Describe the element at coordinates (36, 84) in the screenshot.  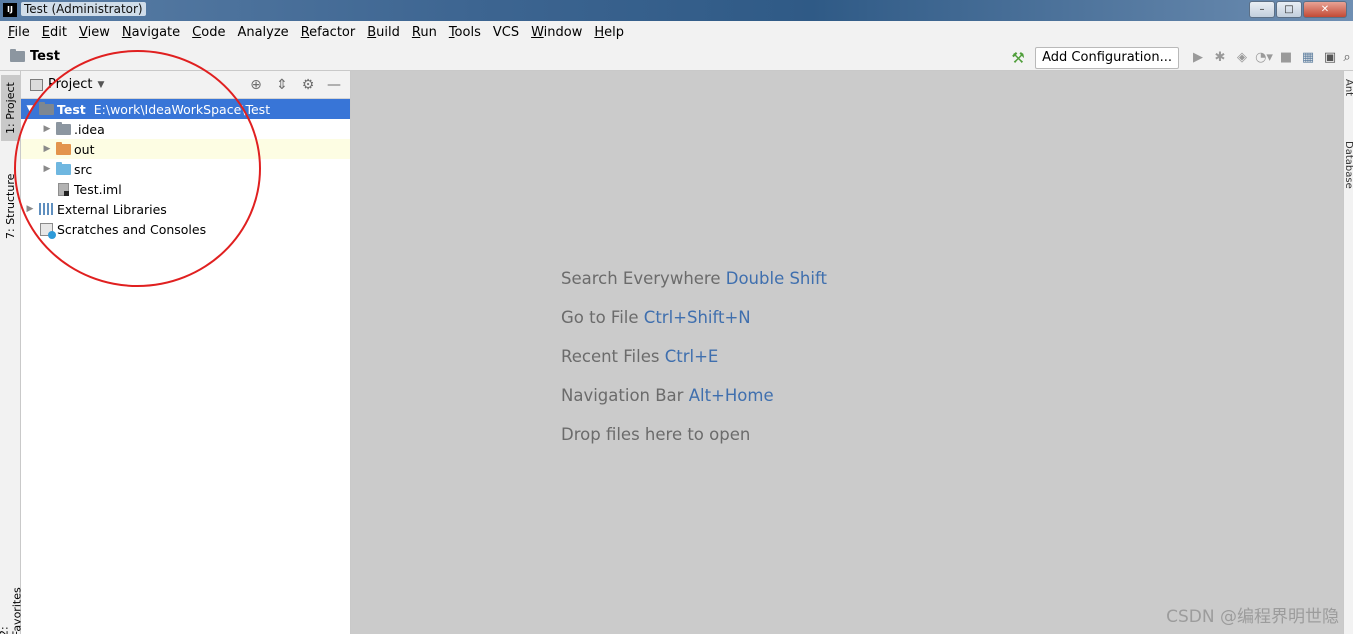
I see `project-view-icon` at that location.